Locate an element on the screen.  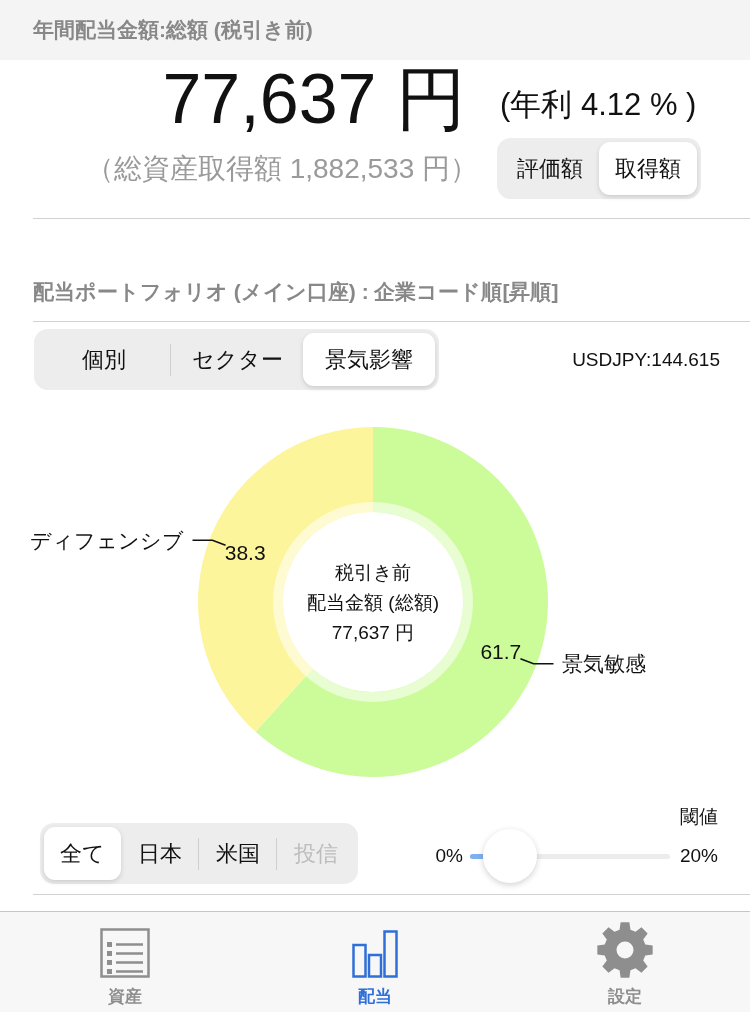
slice-value: 61.7 is located at coordinates (501, 651).